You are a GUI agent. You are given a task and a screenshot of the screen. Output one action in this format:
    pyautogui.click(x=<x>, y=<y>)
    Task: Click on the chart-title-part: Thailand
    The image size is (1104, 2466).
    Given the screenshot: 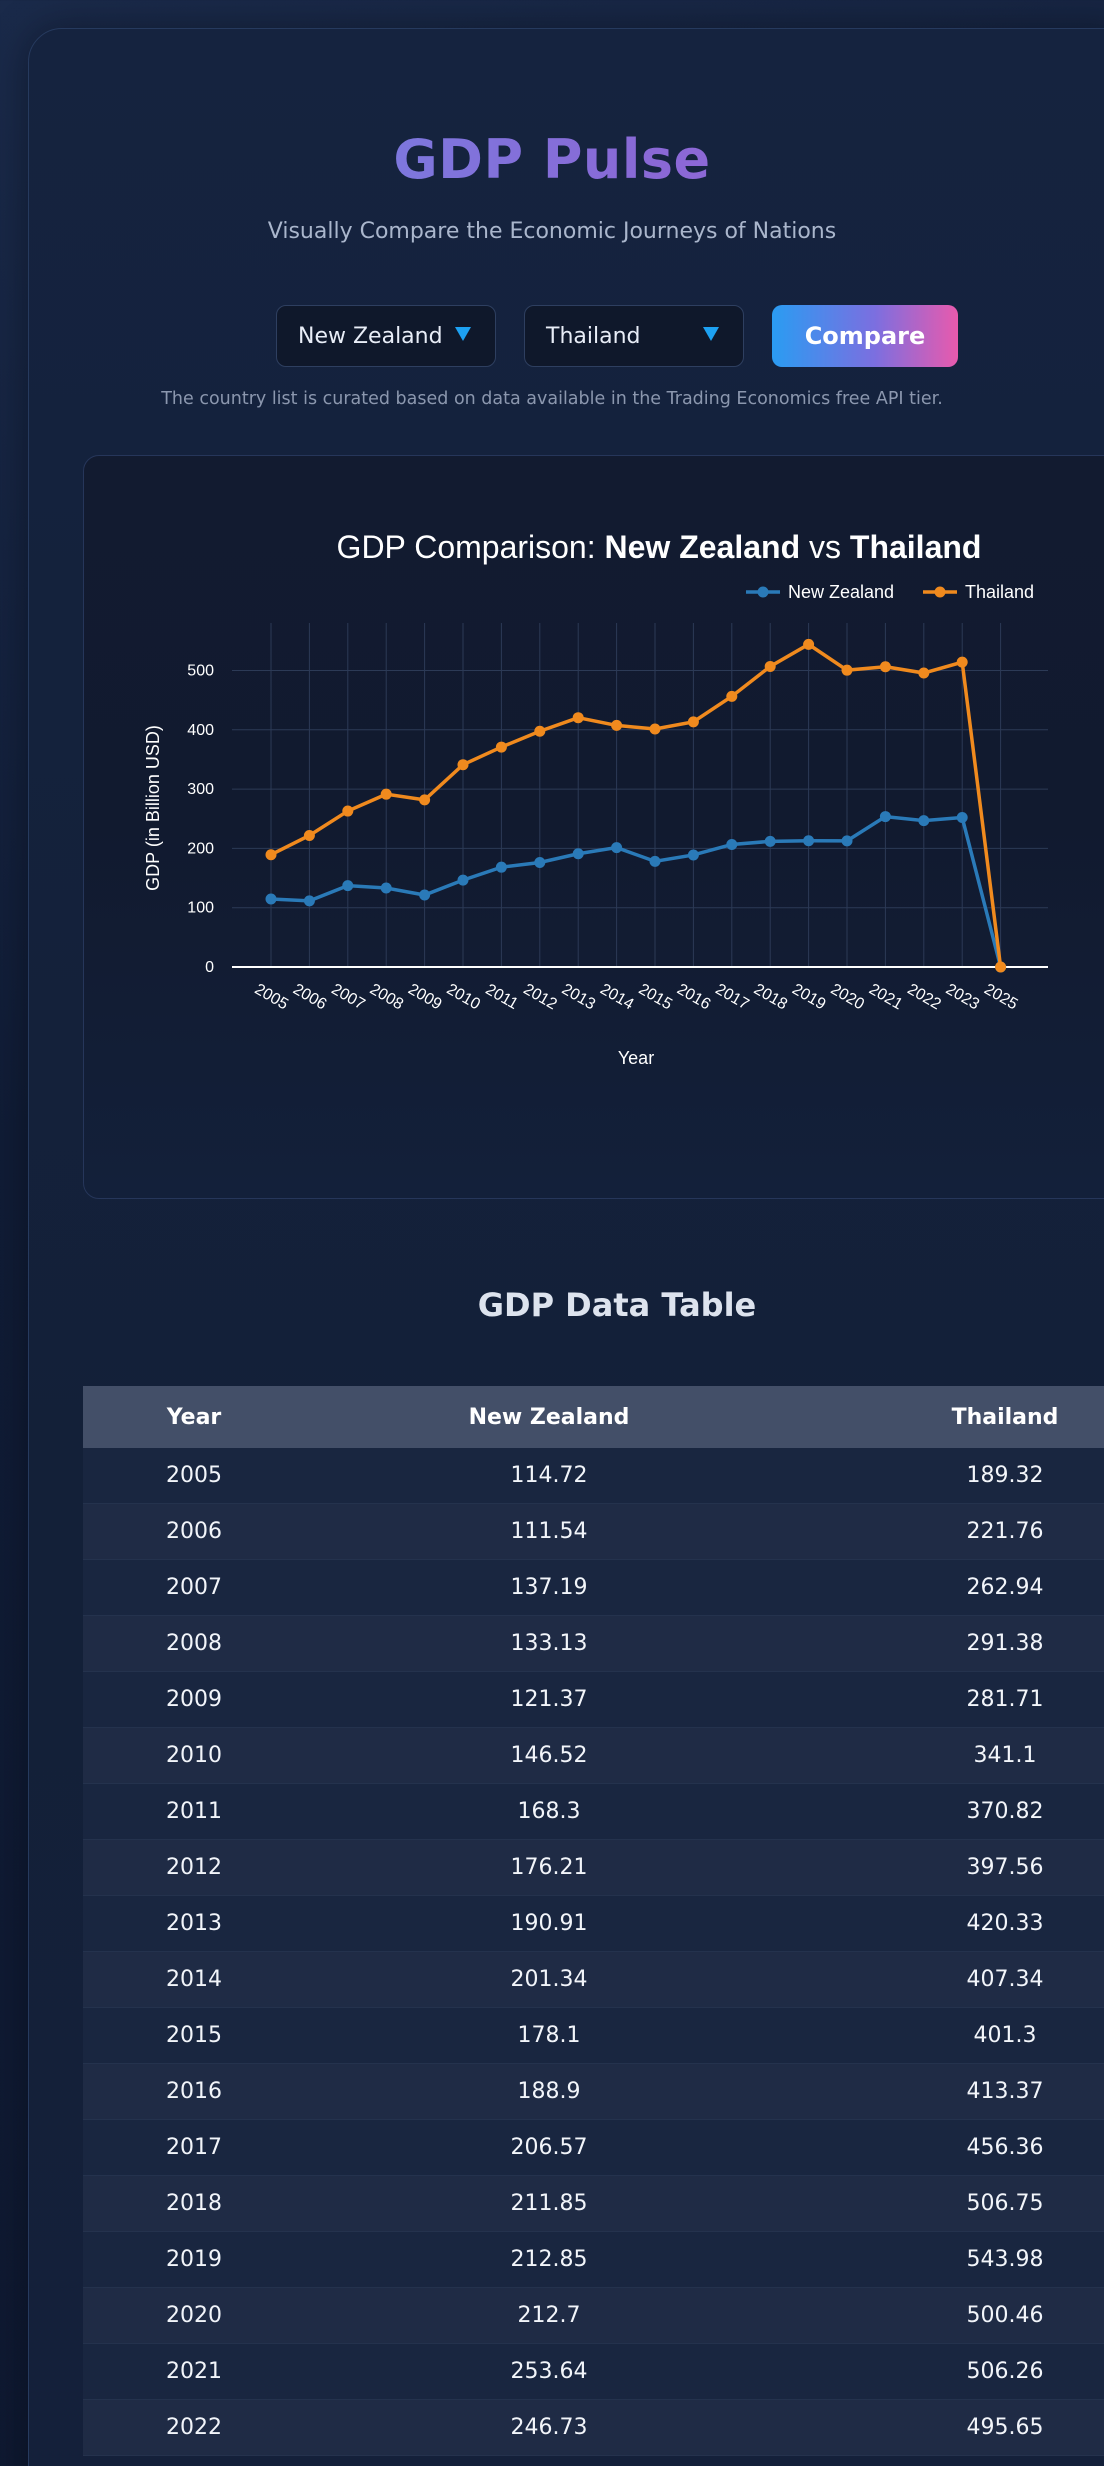 What is the action you would take?
    pyautogui.click(x=916, y=547)
    